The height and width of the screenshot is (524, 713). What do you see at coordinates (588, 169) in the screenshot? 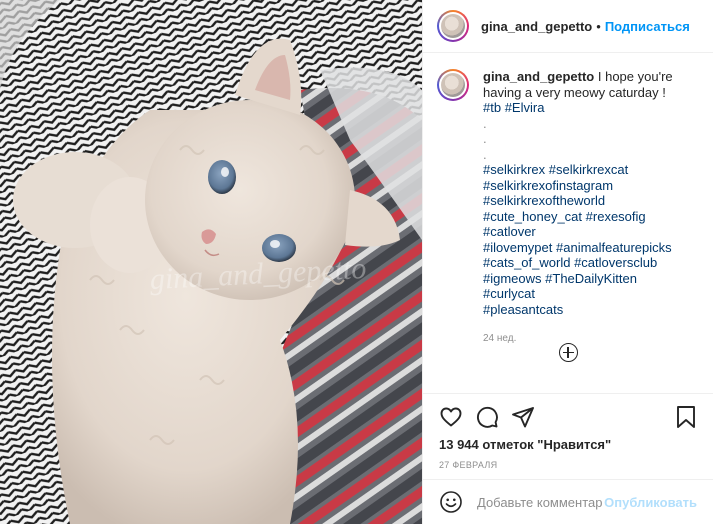
I see `hashtag-link: #selkirkrexcat` at bounding box center [588, 169].